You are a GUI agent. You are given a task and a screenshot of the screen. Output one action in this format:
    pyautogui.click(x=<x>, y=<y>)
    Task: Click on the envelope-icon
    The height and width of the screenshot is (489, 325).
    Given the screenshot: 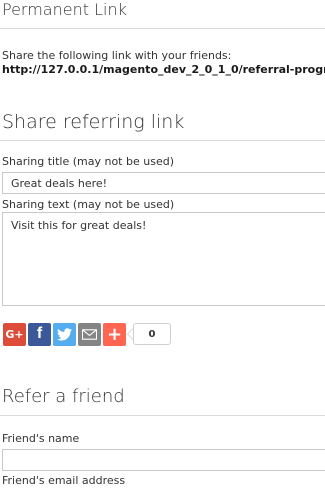 What is the action you would take?
    pyautogui.click(x=89, y=334)
    